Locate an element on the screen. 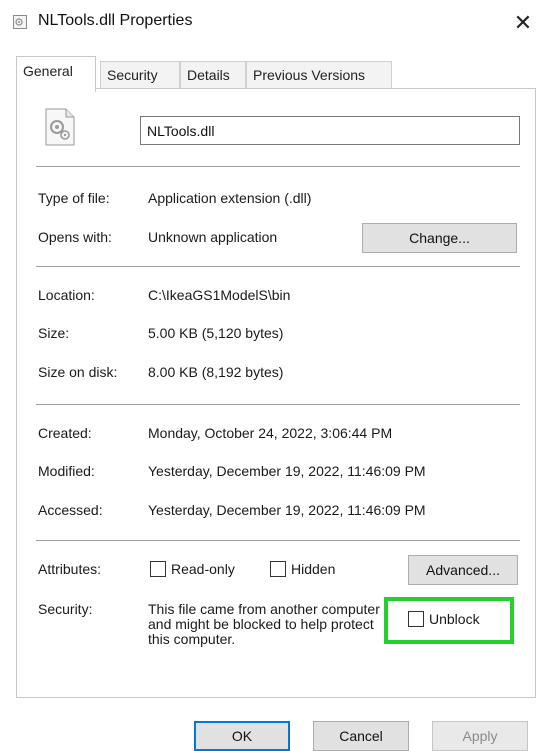 The image size is (538, 751). read-only-checkbox: Read-only is located at coordinates (192, 569).